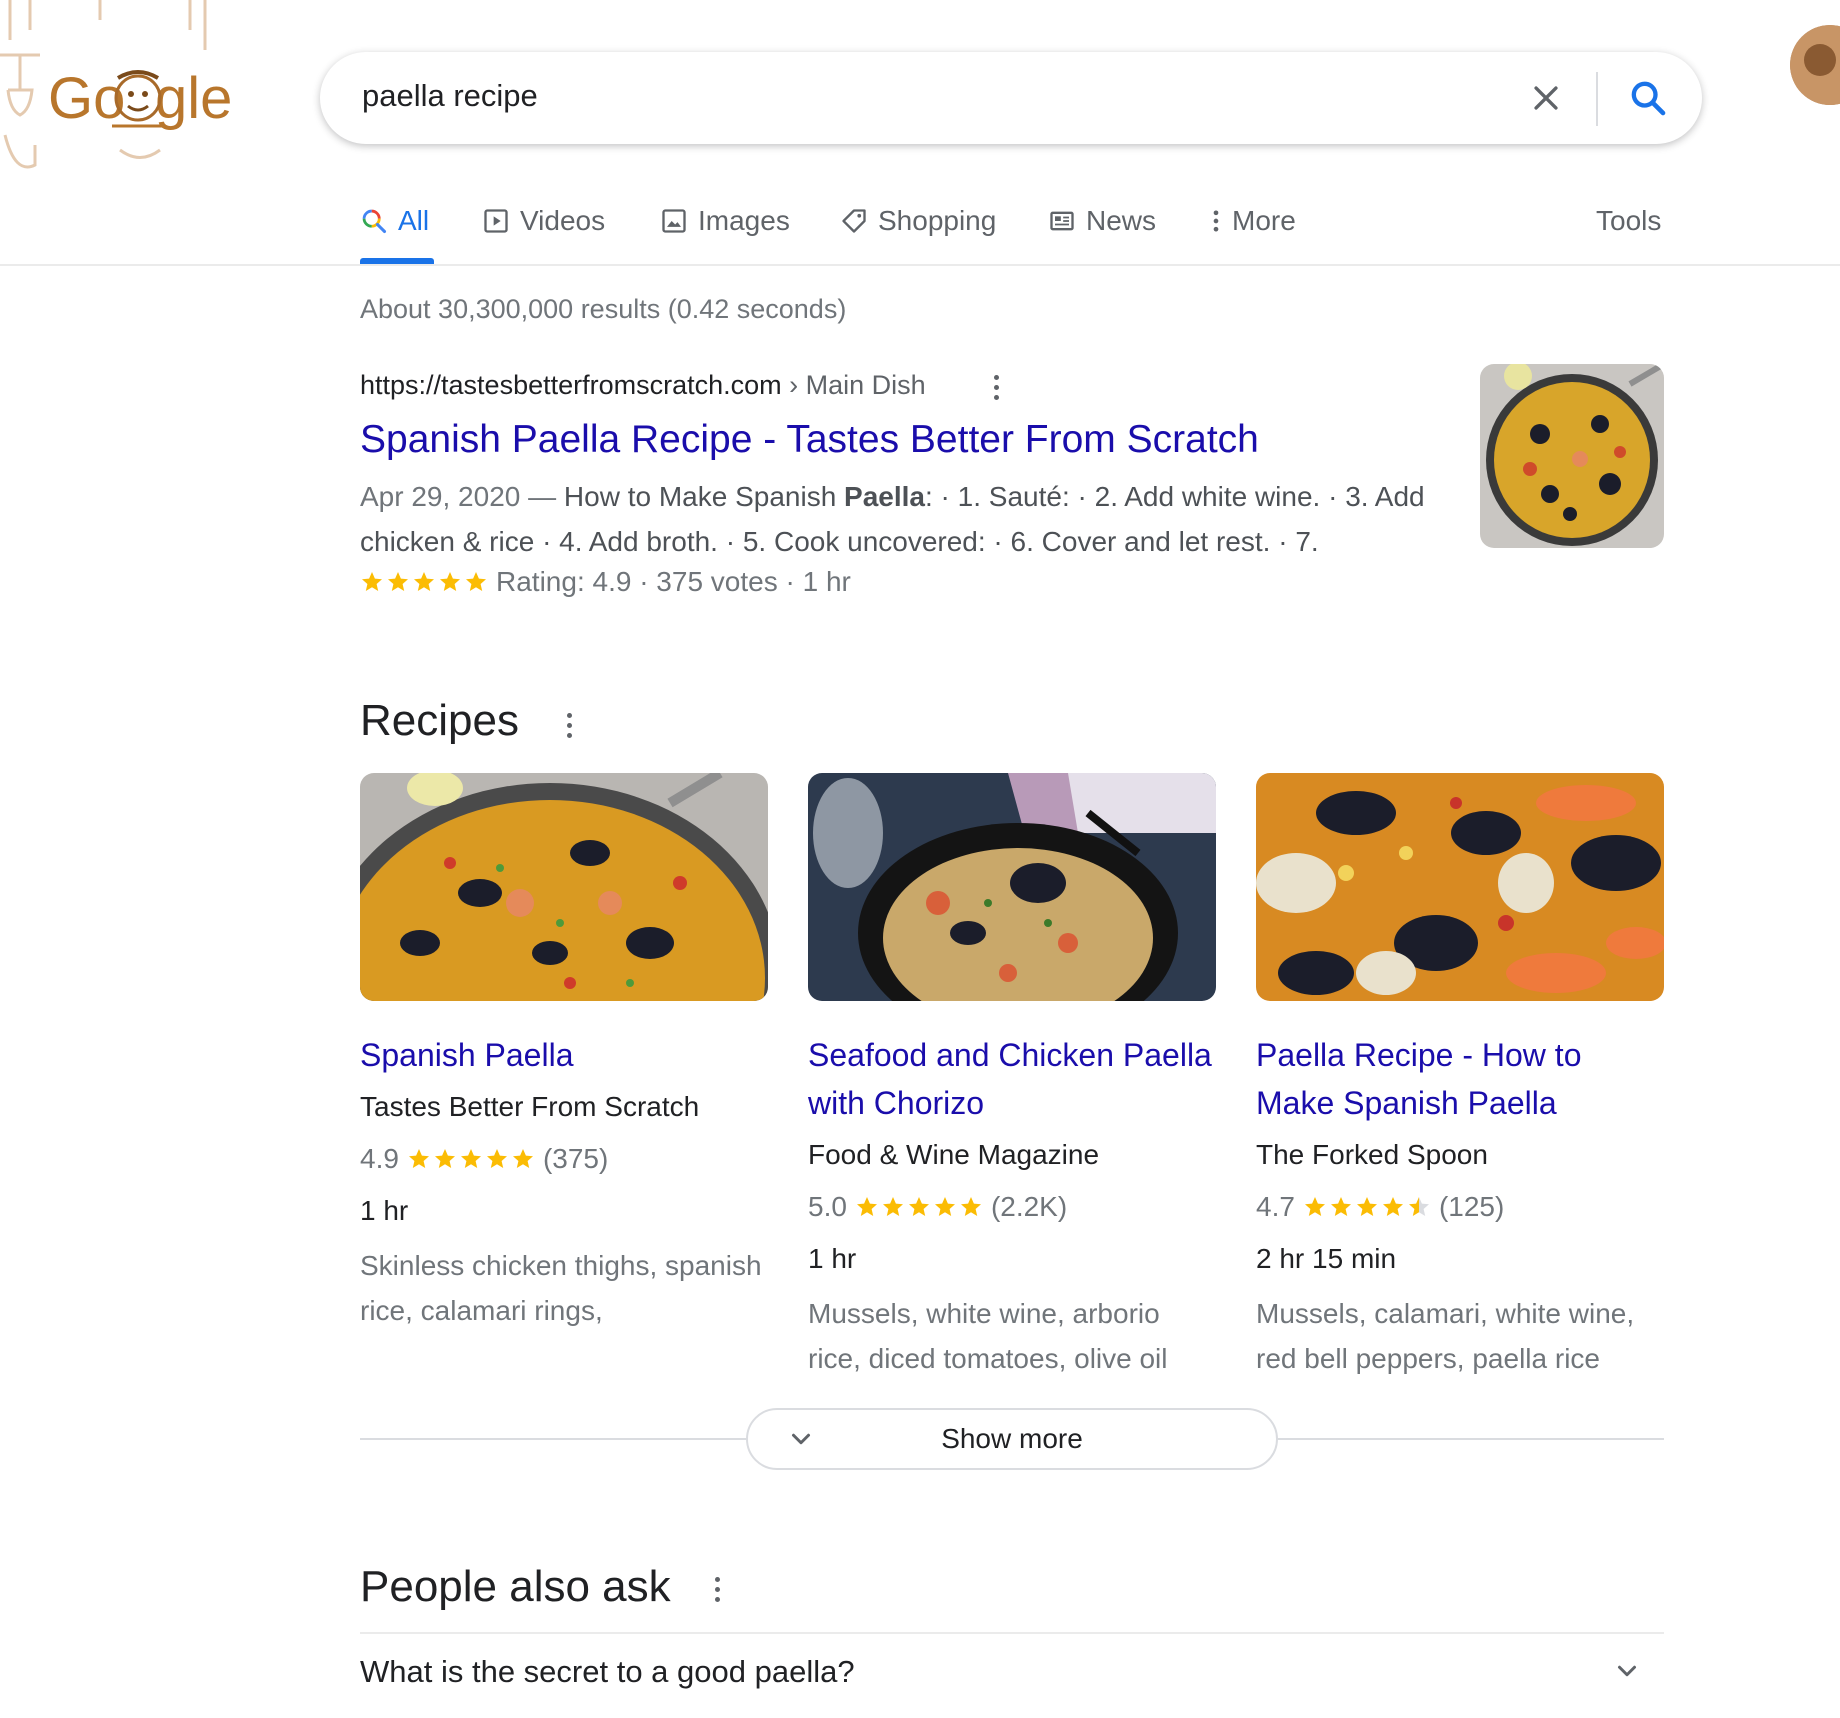 The width and height of the screenshot is (1840, 1718). I want to click on recipe-rating-value: 4.7, so click(1275, 1206).